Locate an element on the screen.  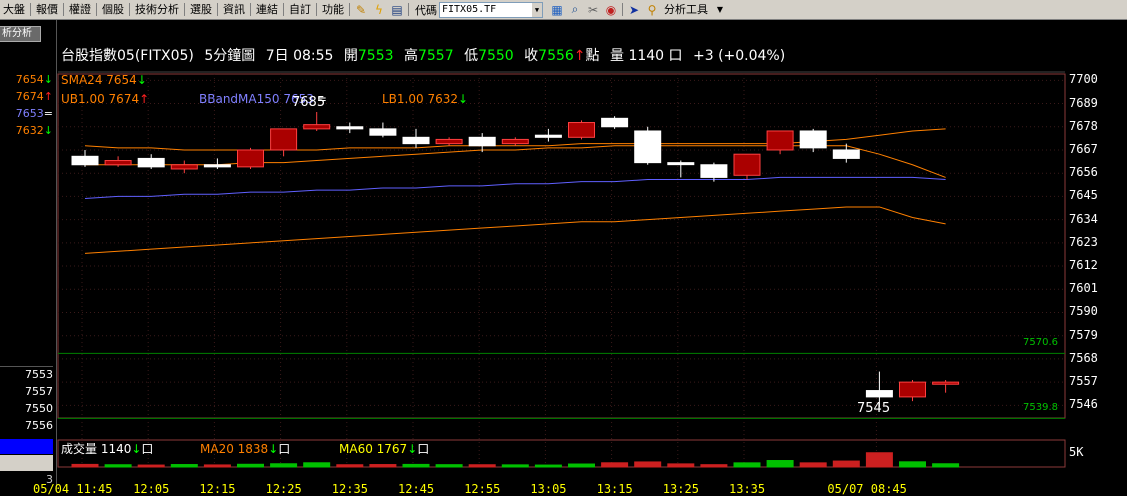
analysis-tools-menu: 分析工具 is located at coordinates (686, 9).